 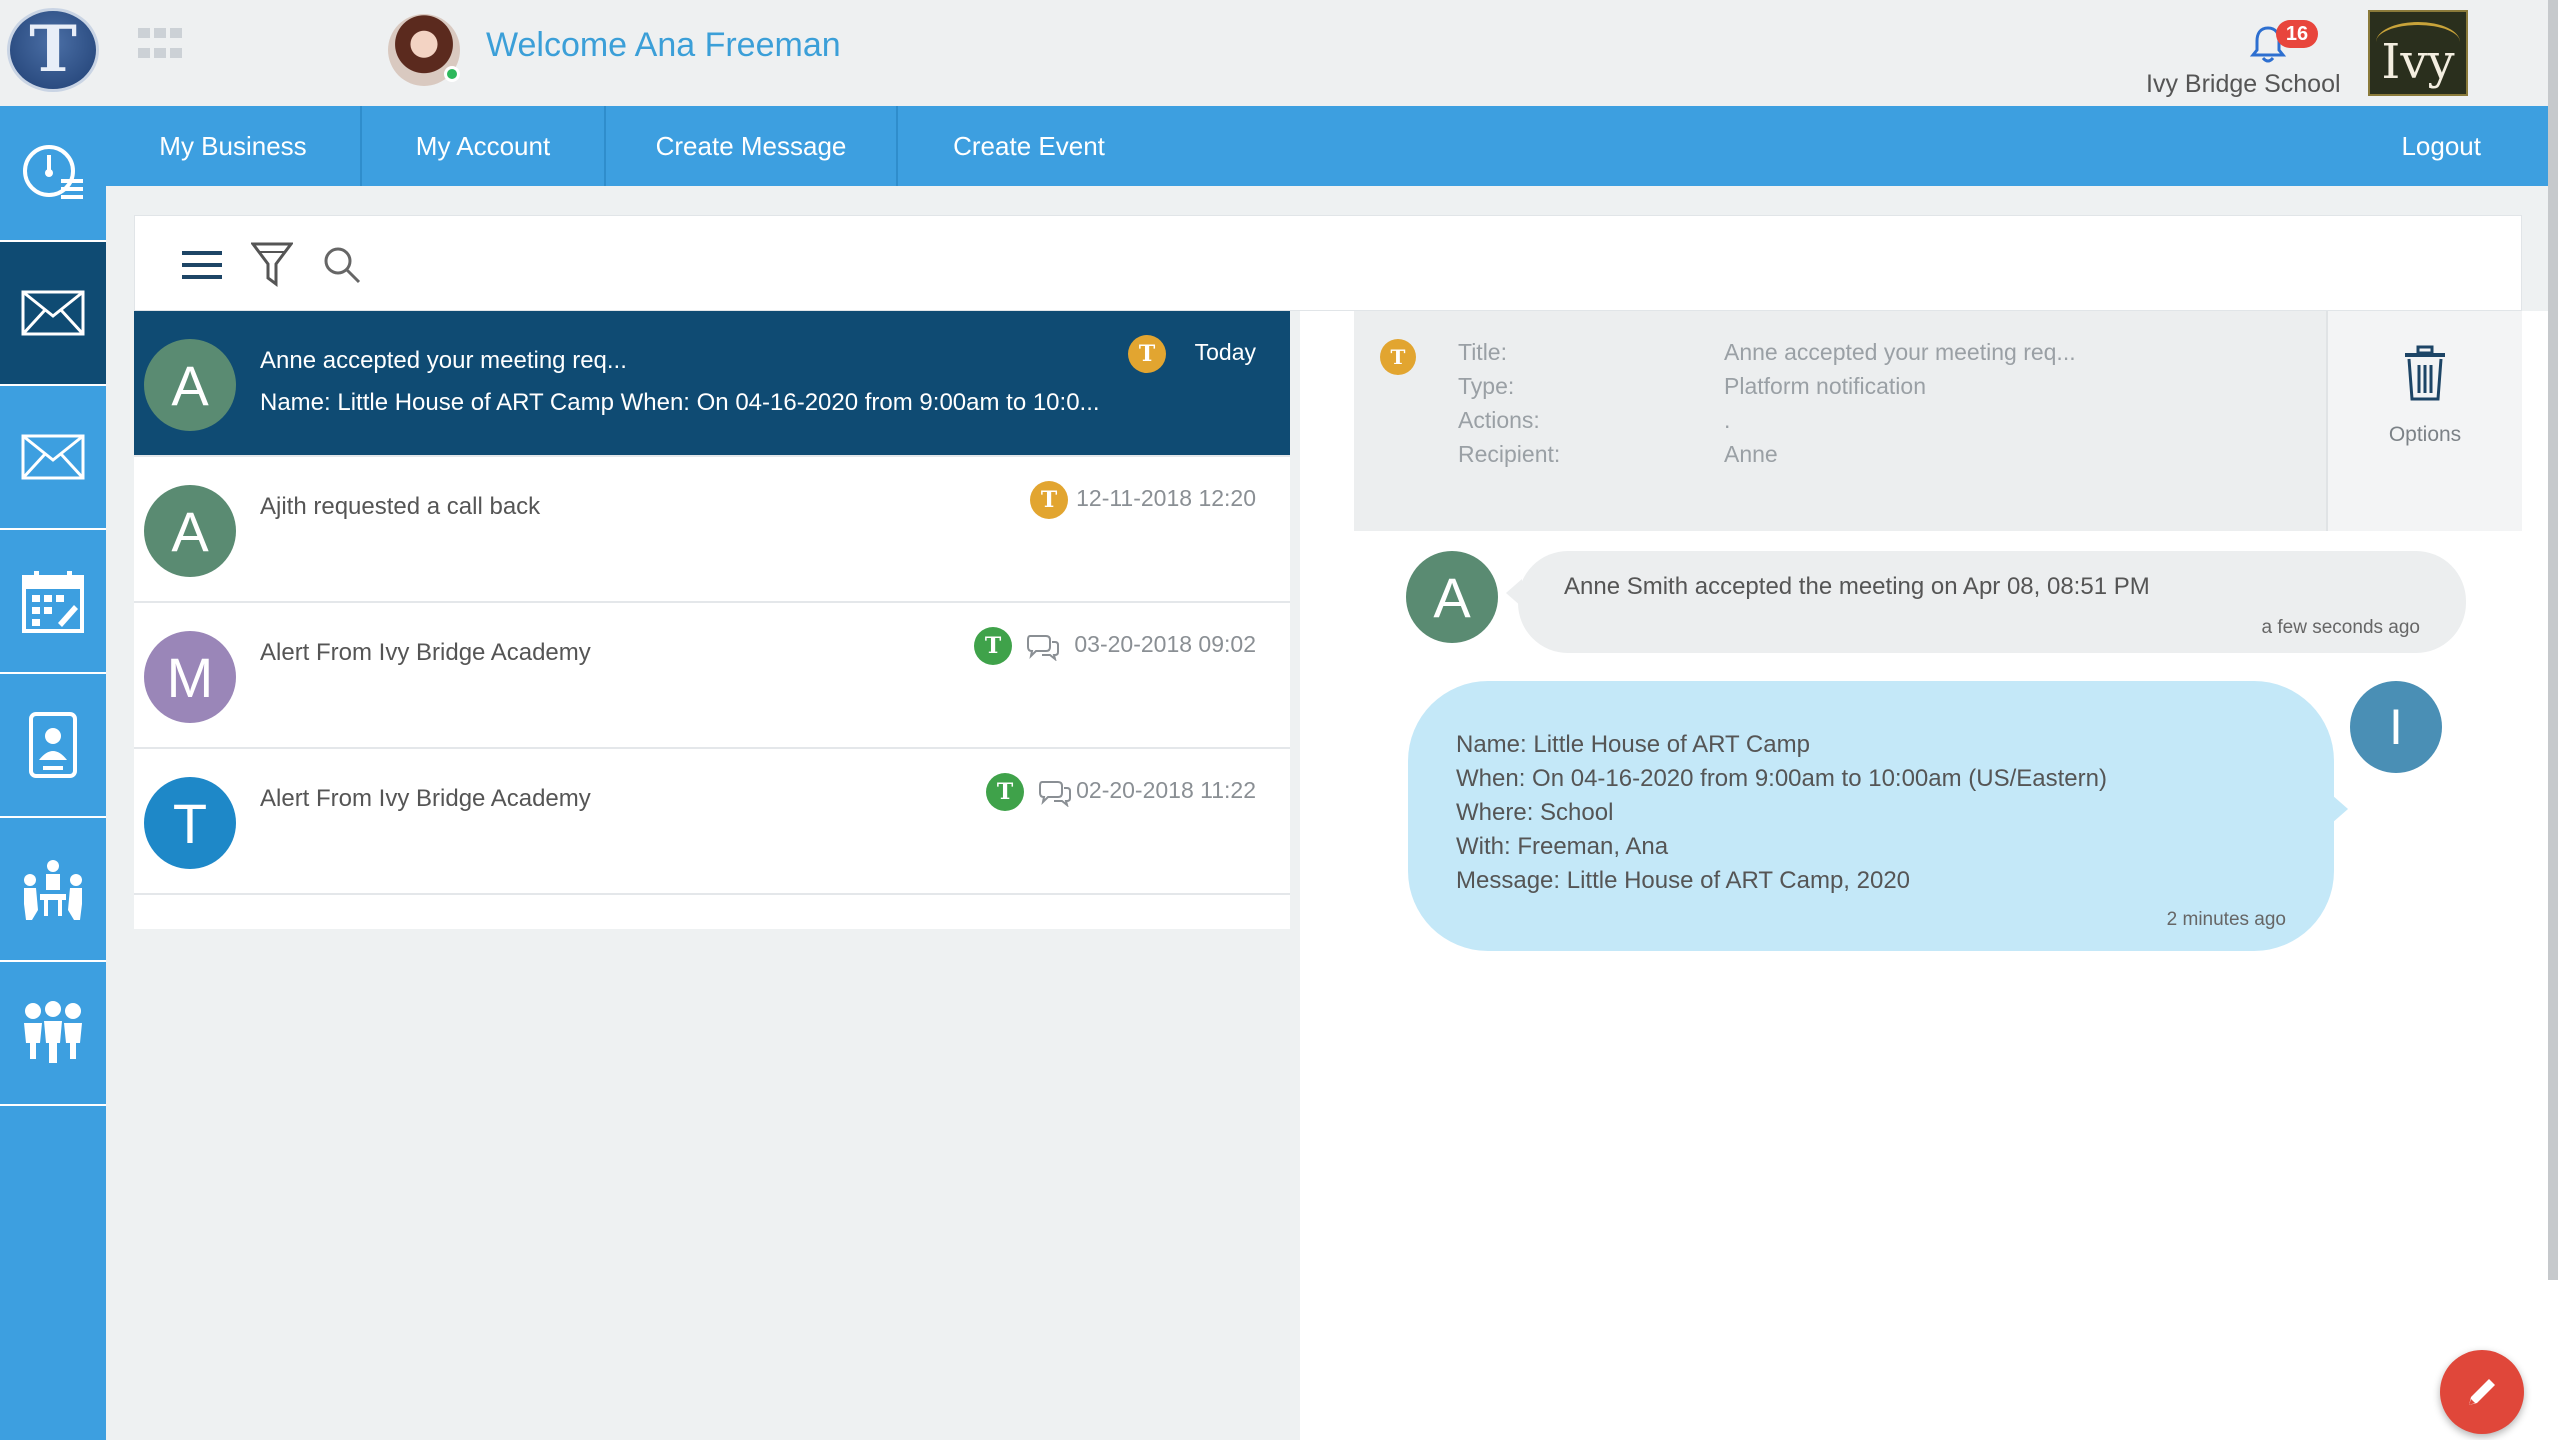 What do you see at coordinates (1328, 263) in the screenshot?
I see `list-toolbar` at bounding box center [1328, 263].